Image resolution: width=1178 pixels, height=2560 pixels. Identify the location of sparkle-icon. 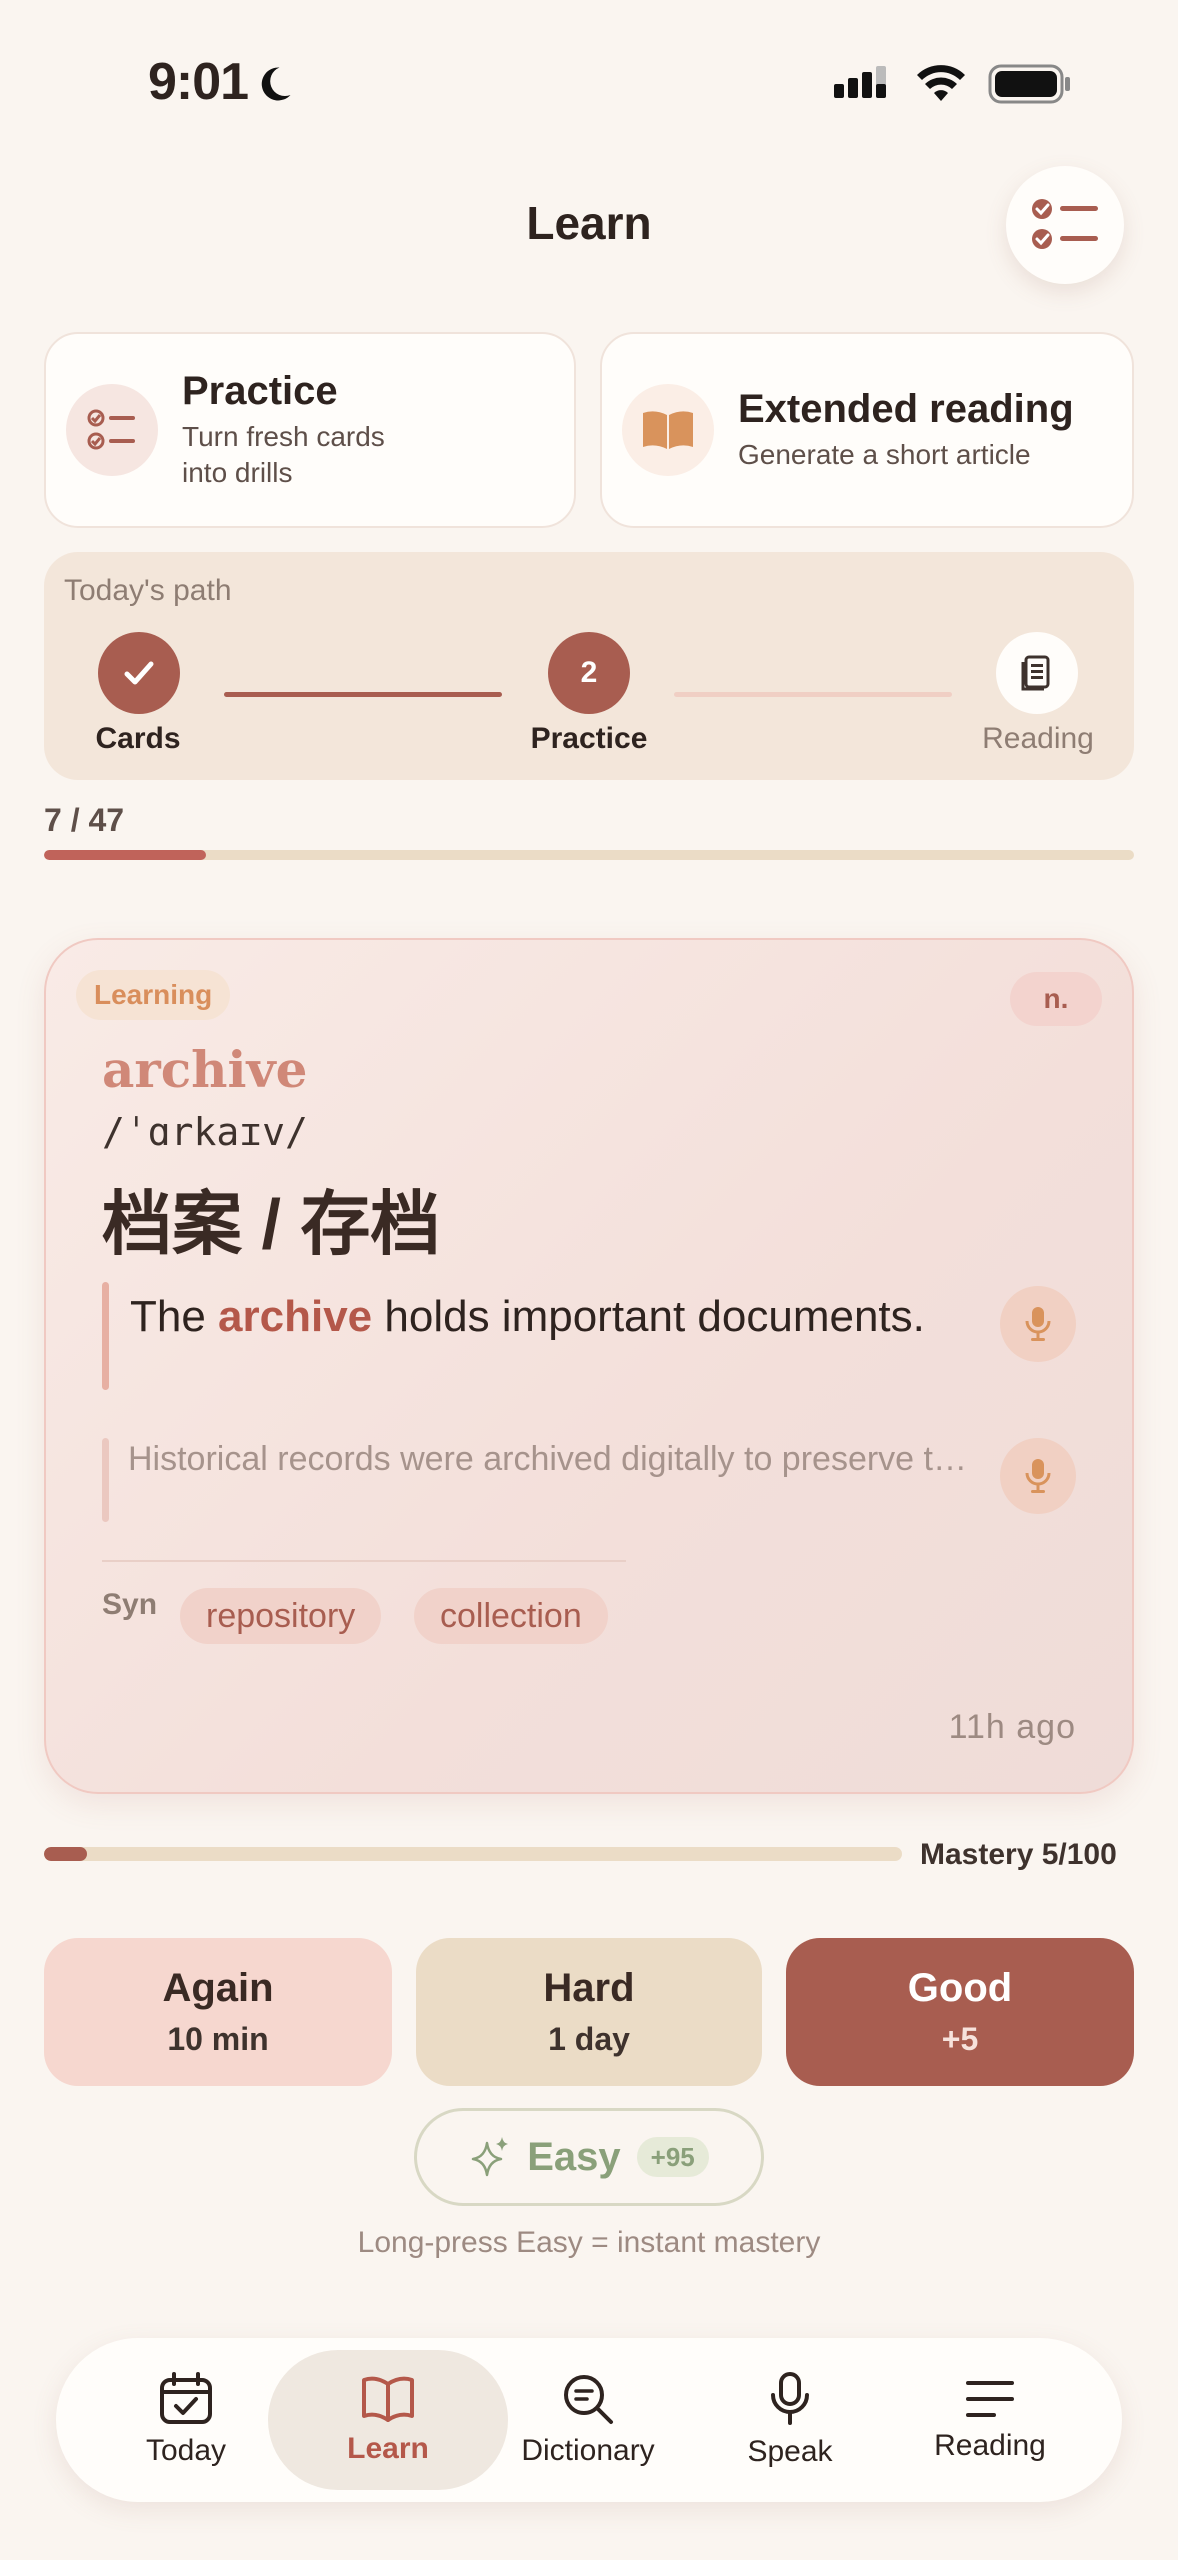
(490, 2157).